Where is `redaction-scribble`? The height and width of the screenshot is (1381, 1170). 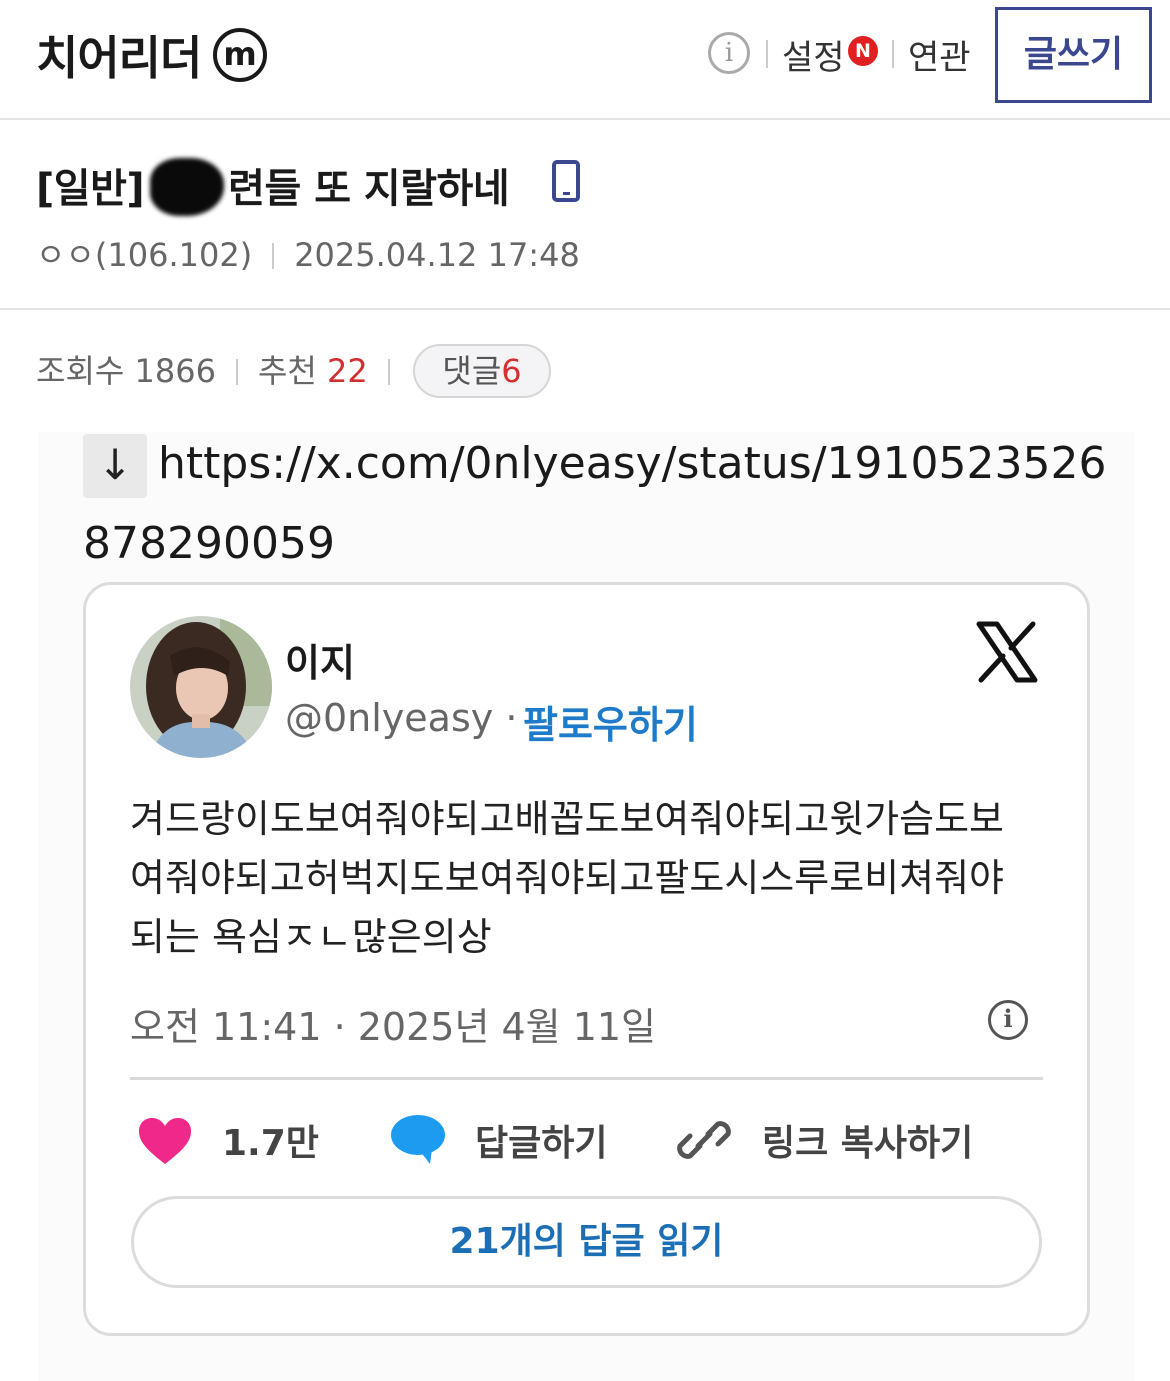 redaction-scribble is located at coordinates (187, 187).